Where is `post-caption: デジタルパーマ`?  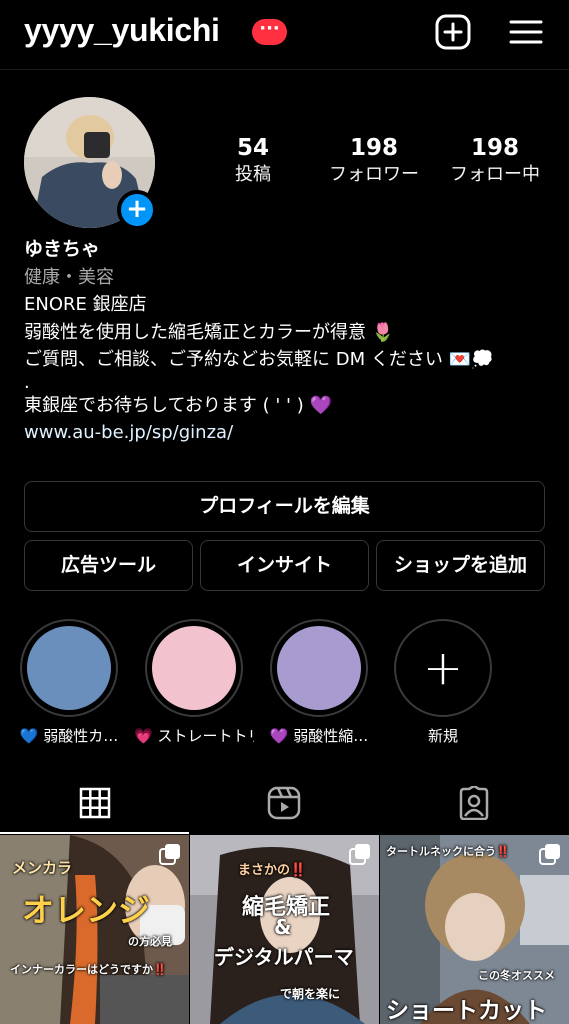
post-caption: デジタルパーマ is located at coordinates (284, 957).